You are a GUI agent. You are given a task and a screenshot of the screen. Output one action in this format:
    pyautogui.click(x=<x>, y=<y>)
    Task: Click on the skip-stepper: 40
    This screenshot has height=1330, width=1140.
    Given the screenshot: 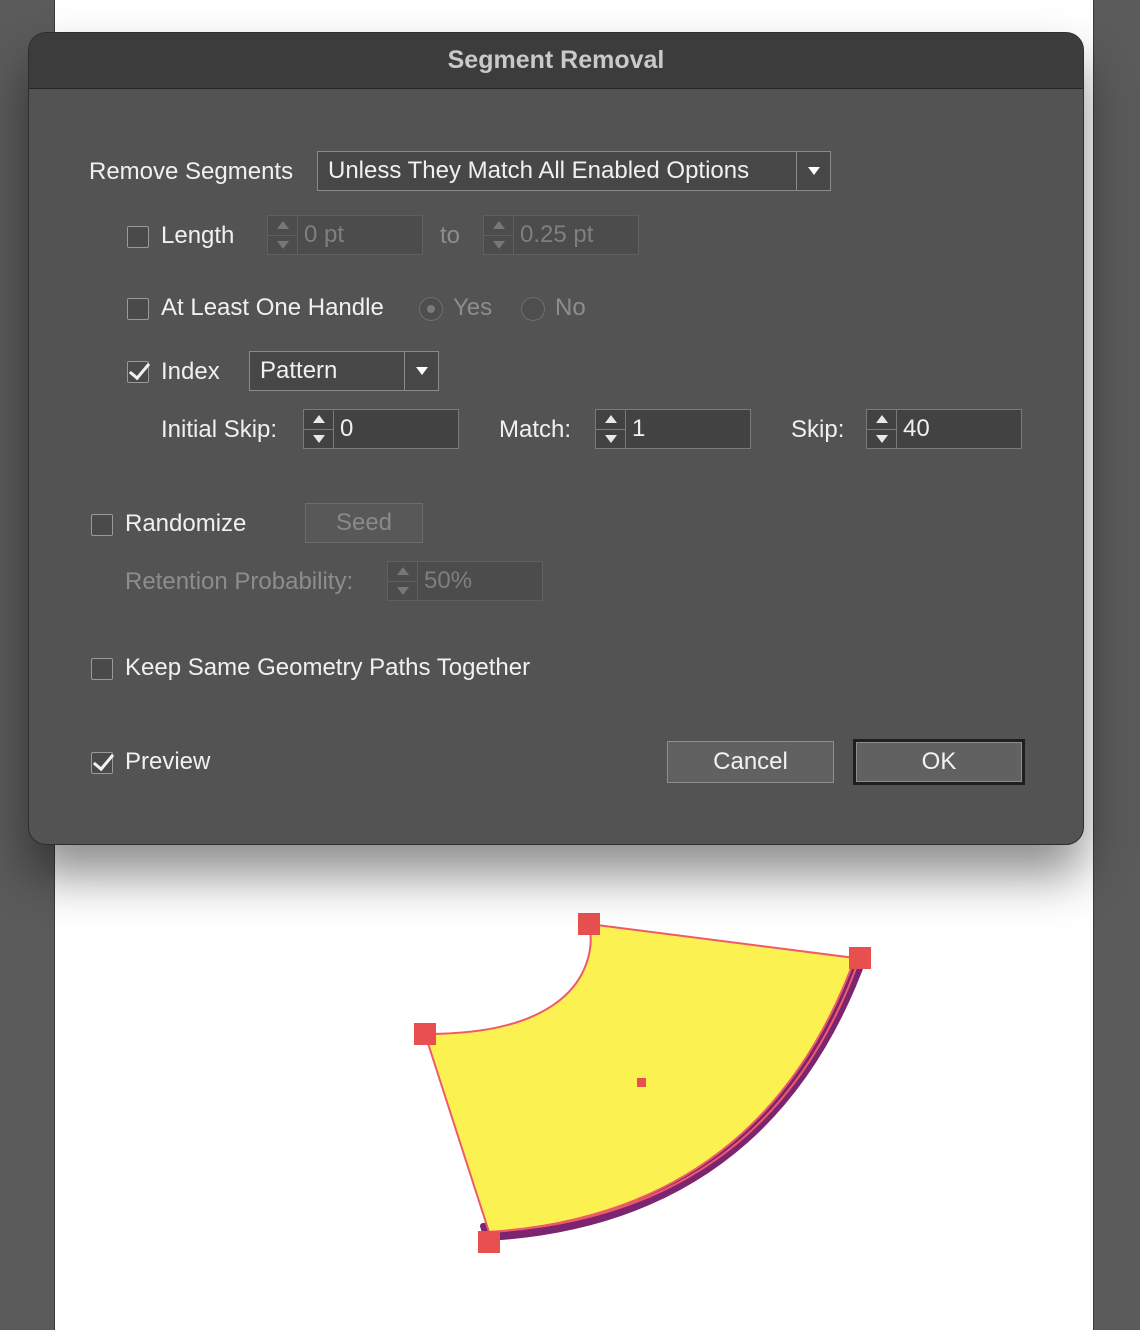 What is the action you would take?
    pyautogui.click(x=944, y=429)
    